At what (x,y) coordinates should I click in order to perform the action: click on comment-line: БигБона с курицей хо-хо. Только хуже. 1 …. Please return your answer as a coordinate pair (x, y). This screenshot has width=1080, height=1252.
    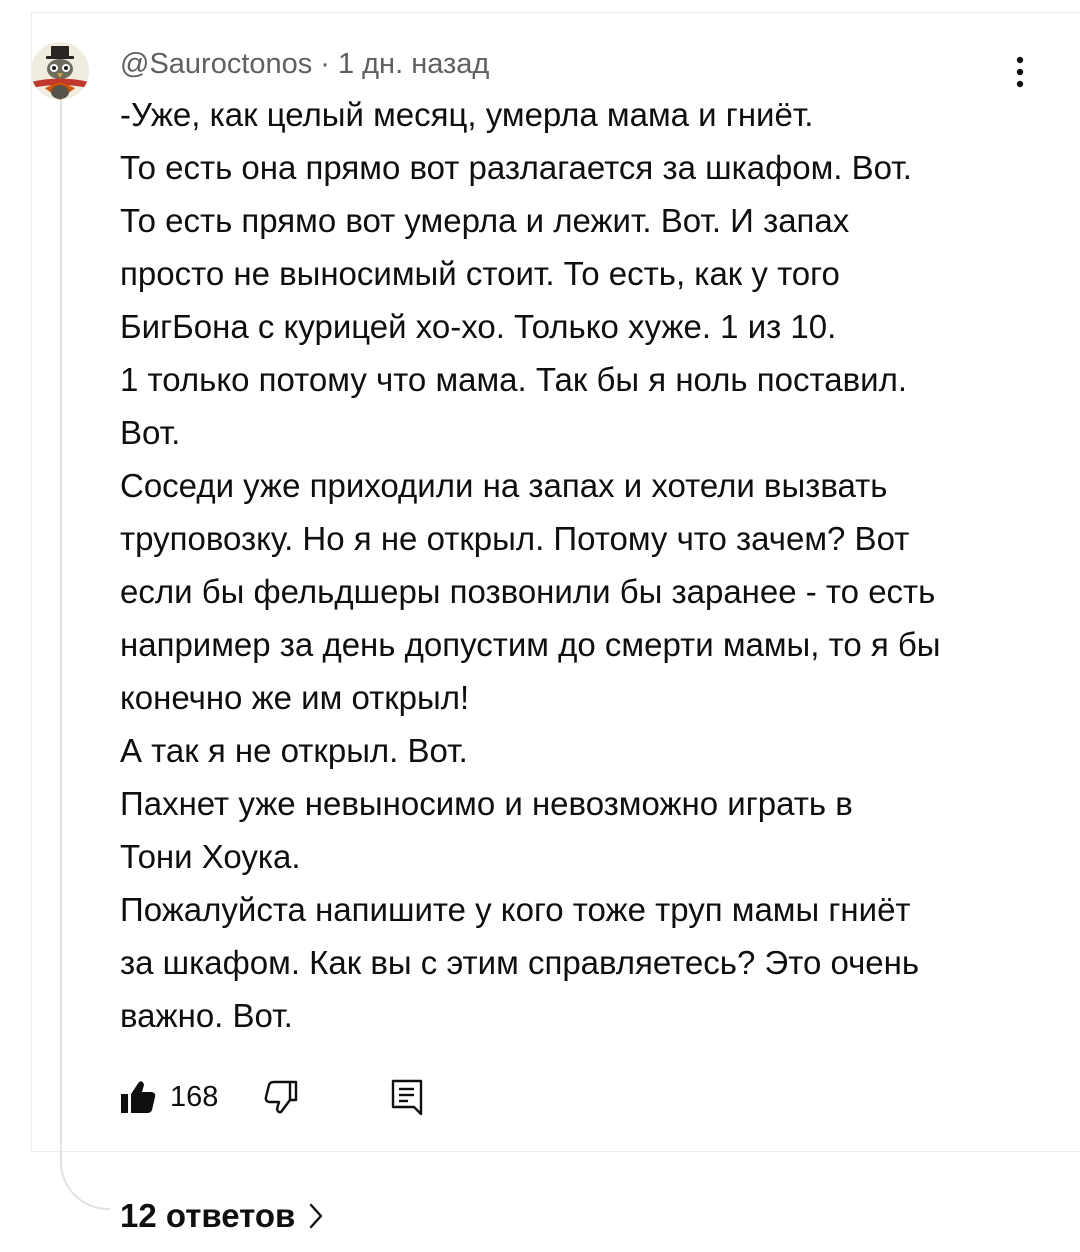
    Looking at the image, I should click on (478, 326).